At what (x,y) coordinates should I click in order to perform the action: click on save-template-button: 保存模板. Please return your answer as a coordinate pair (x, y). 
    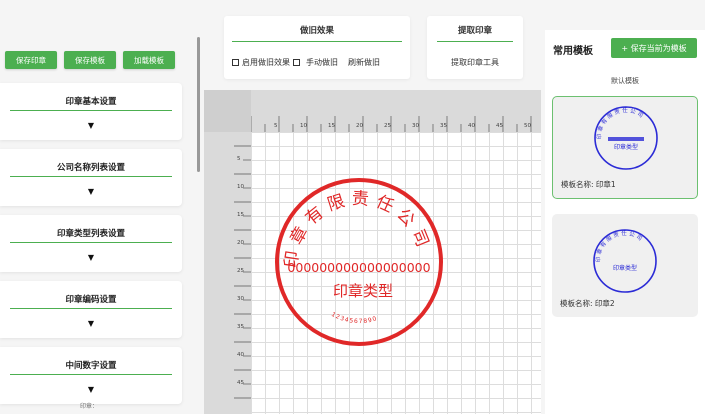
    Looking at the image, I should click on (90, 60).